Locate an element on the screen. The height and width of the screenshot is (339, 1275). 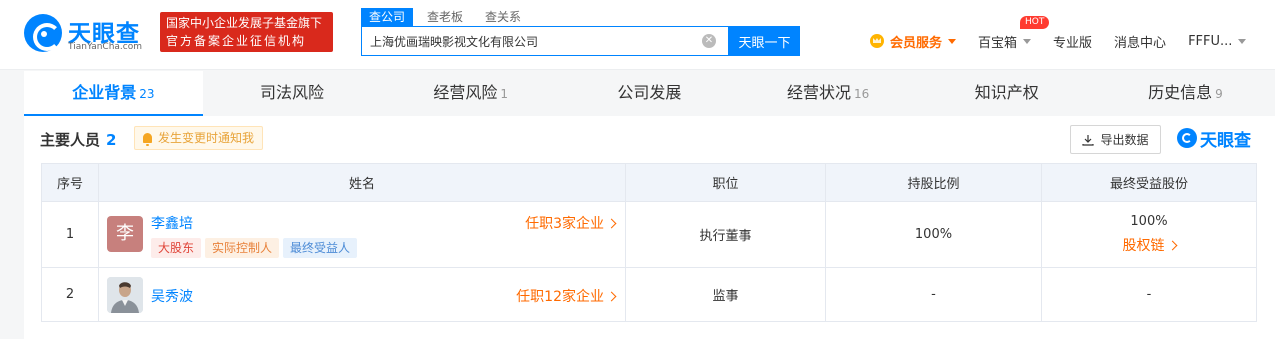
row-index: 1 is located at coordinates (70, 234).